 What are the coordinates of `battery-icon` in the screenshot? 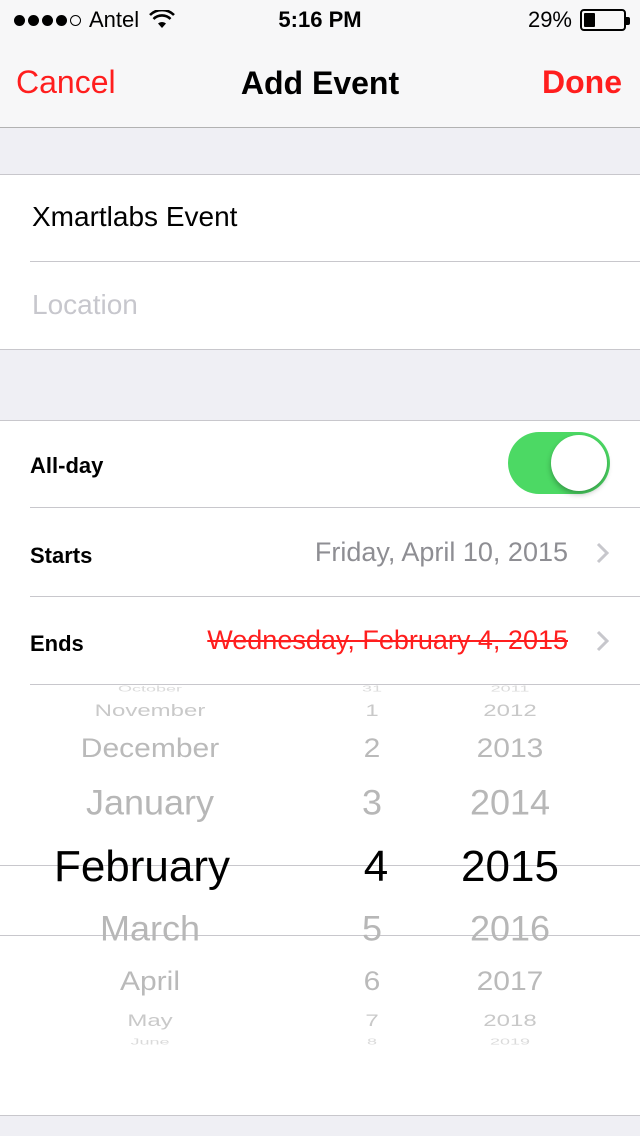 It's located at (605, 20).